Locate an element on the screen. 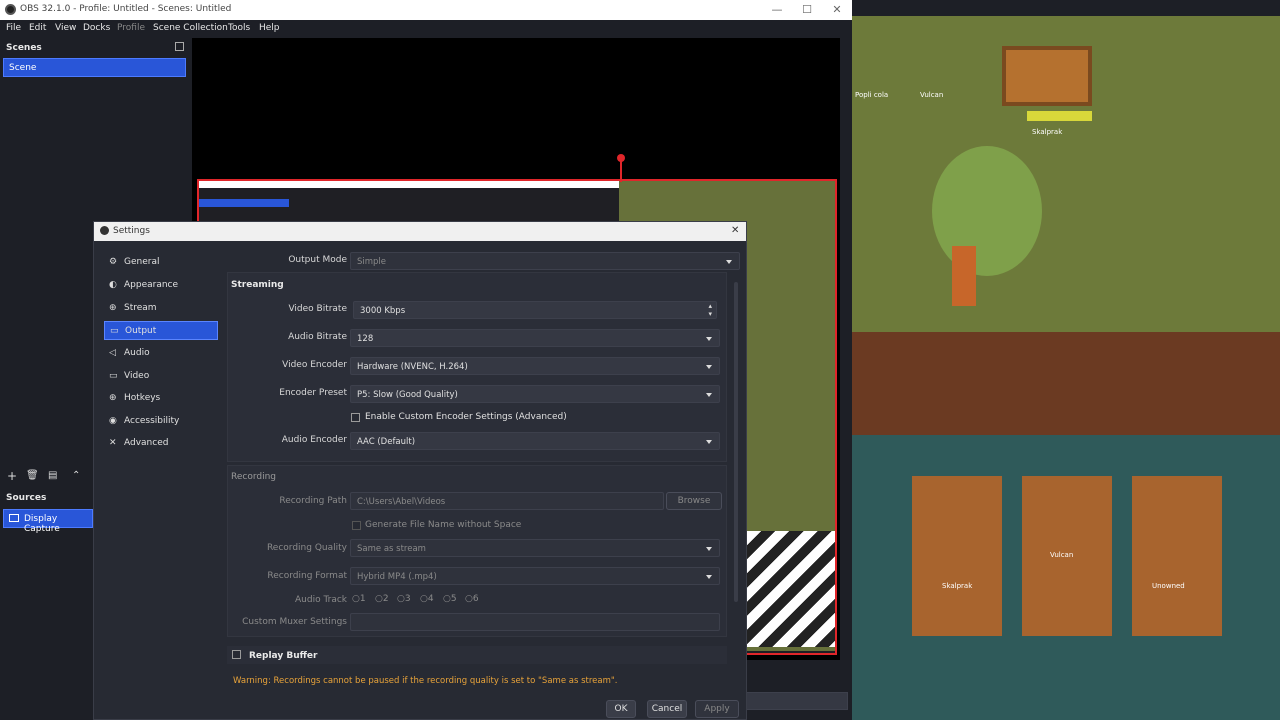  video-bitrate-spinbox: 3000 Kbps ▴ ▾ is located at coordinates (535, 310).